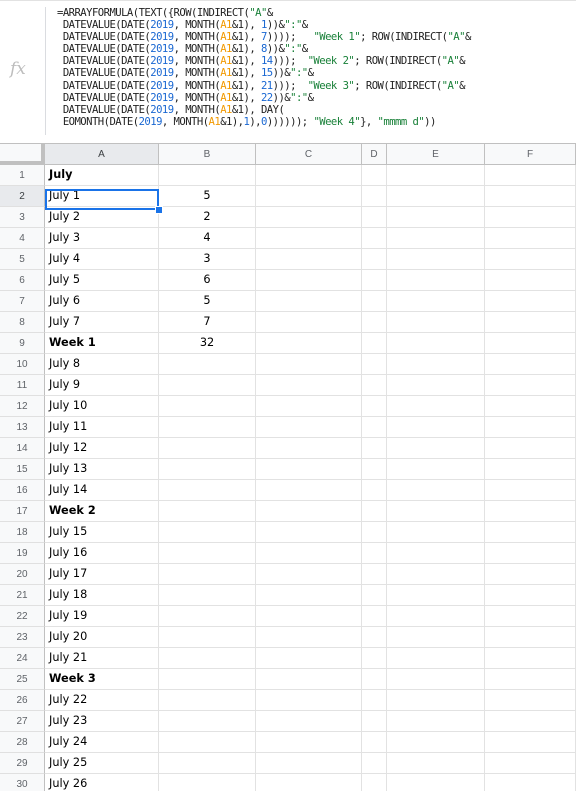  What do you see at coordinates (309, 742) in the screenshot?
I see `cell-c28` at bounding box center [309, 742].